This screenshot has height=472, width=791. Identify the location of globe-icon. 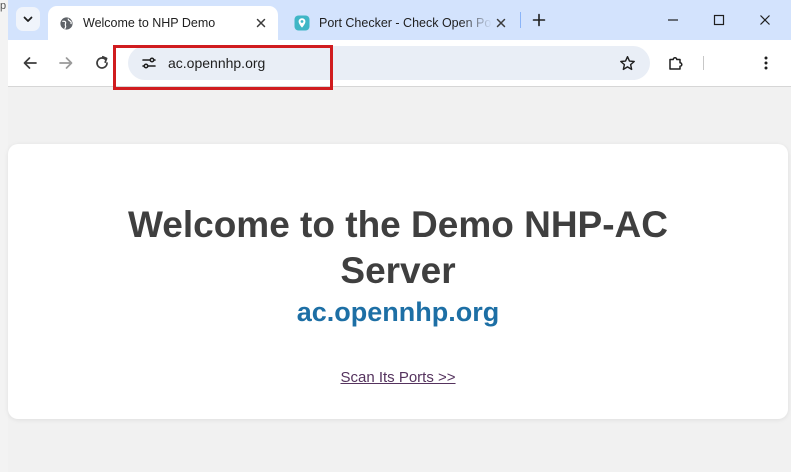
(66, 23).